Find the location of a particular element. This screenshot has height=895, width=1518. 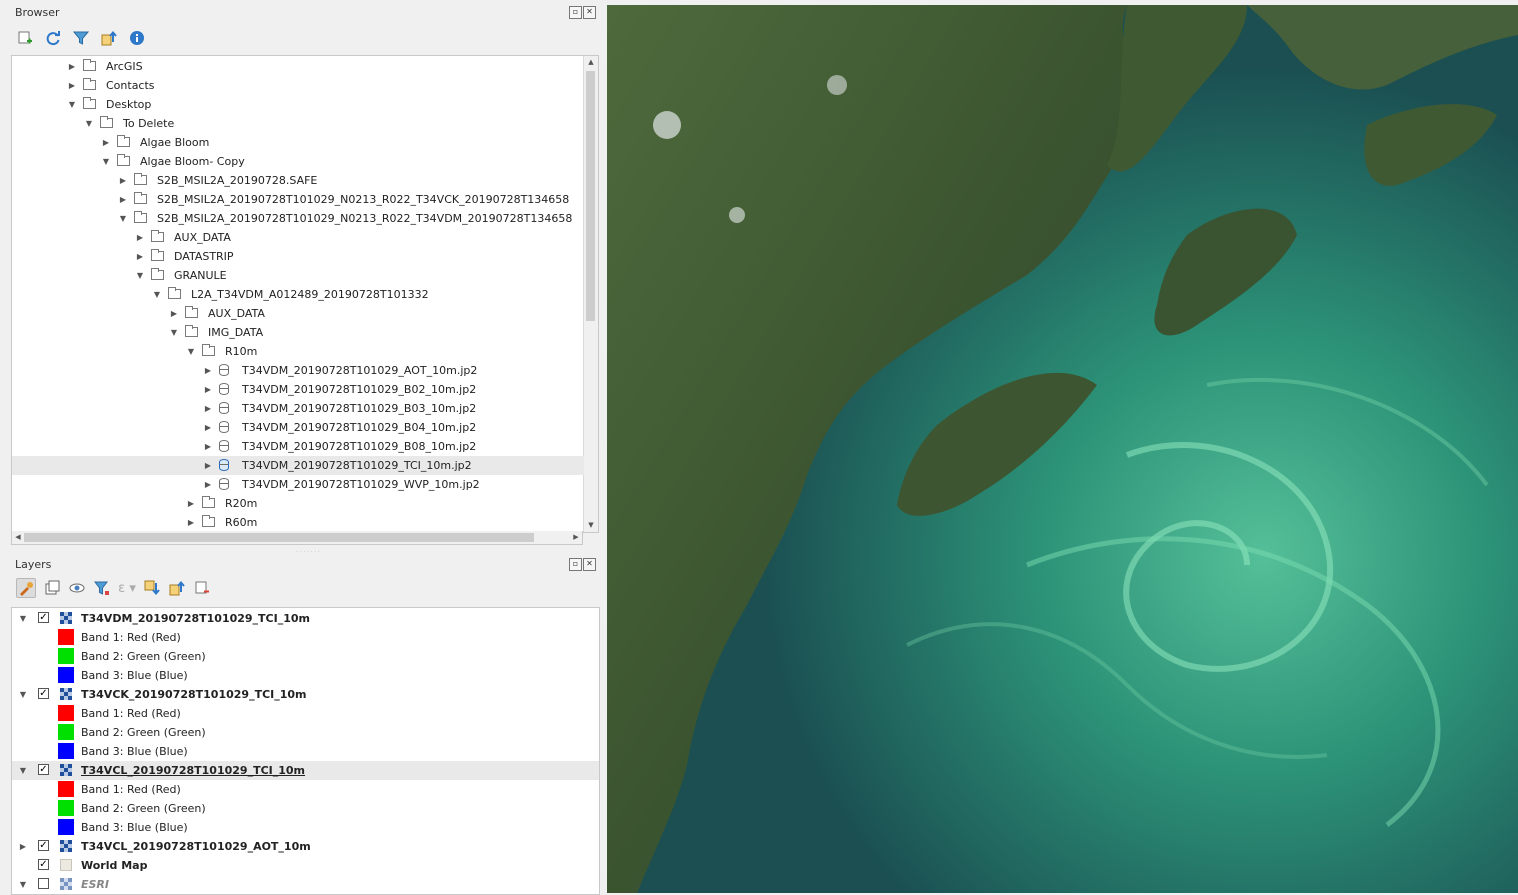

tree-item: ▼ Algae Bloom- Copy is located at coordinates (298, 161).